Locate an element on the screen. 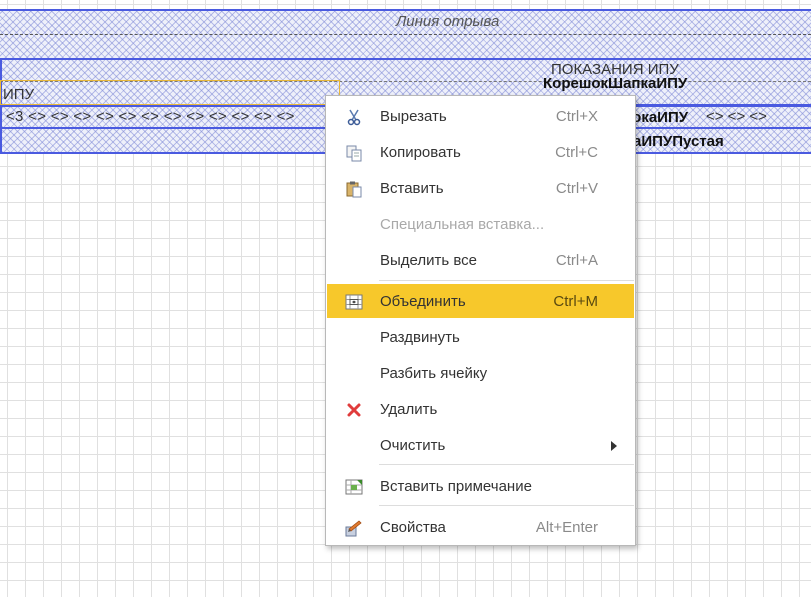 The height and width of the screenshot is (597, 811). menu-item-select-all-label: Выделить все is located at coordinates (429, 260).